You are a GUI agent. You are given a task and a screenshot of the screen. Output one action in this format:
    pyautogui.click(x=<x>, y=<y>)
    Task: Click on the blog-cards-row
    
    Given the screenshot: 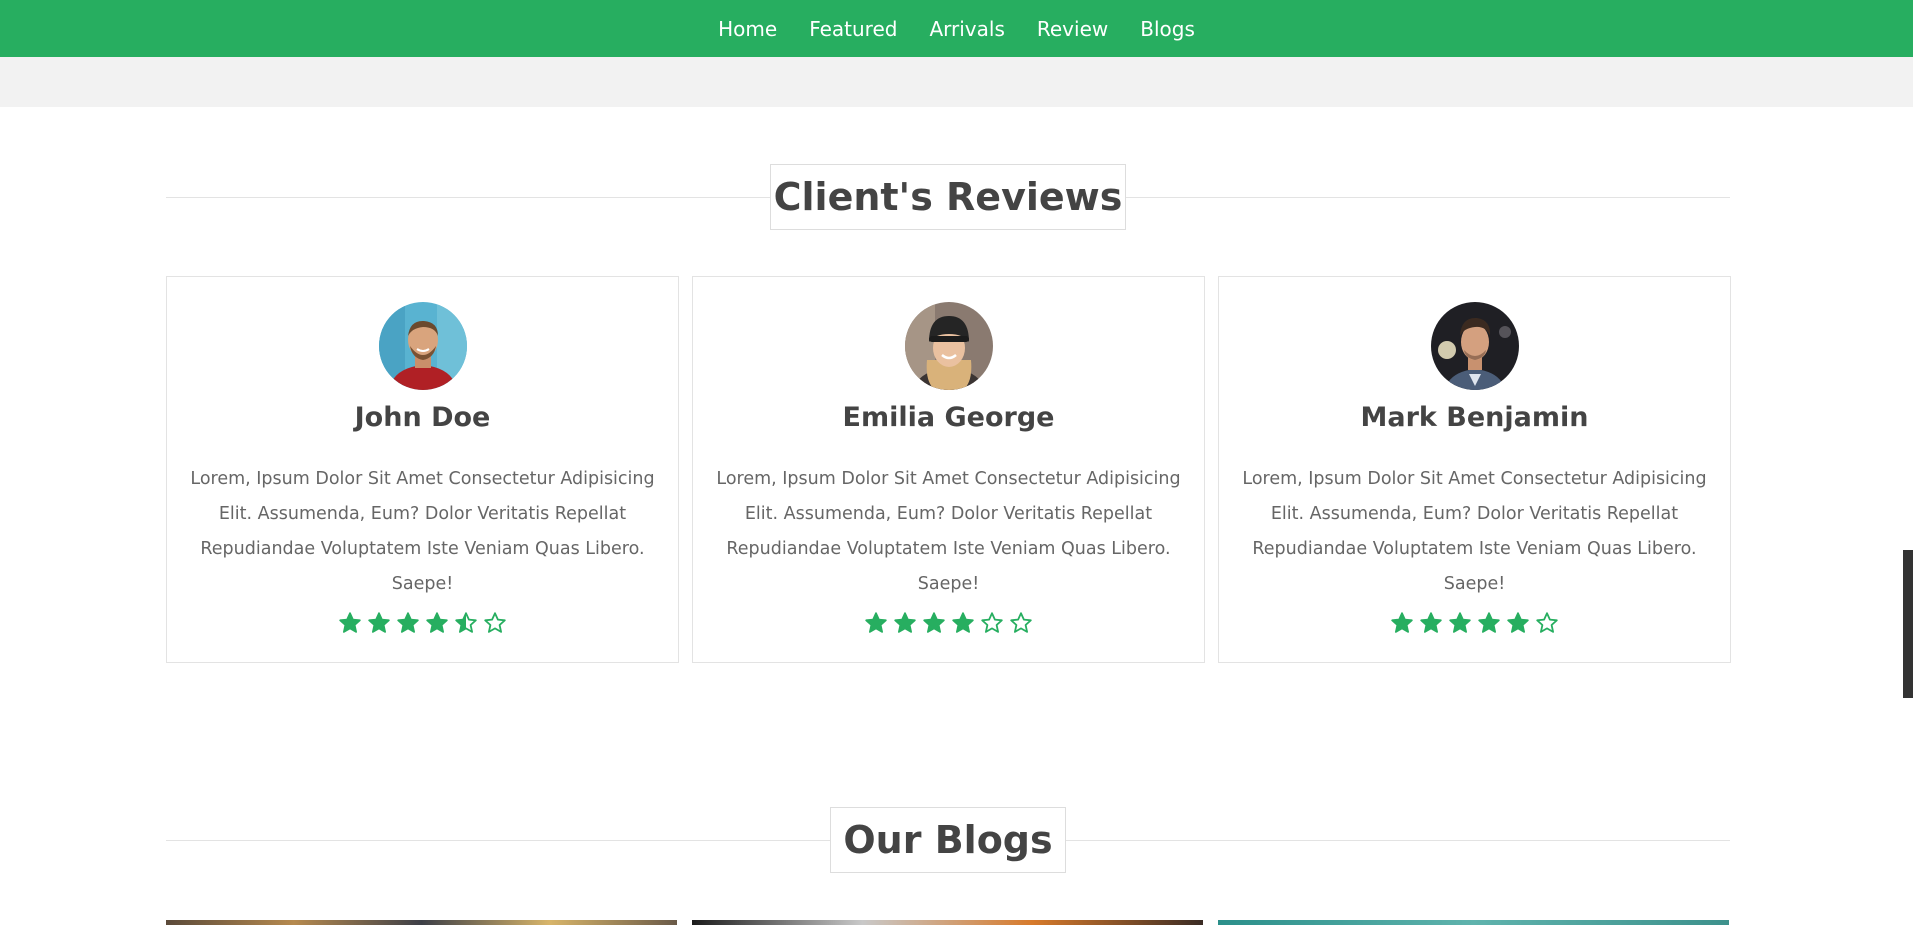 What is the action you would take?
    pyautogui.click(x=948, y=922)
    